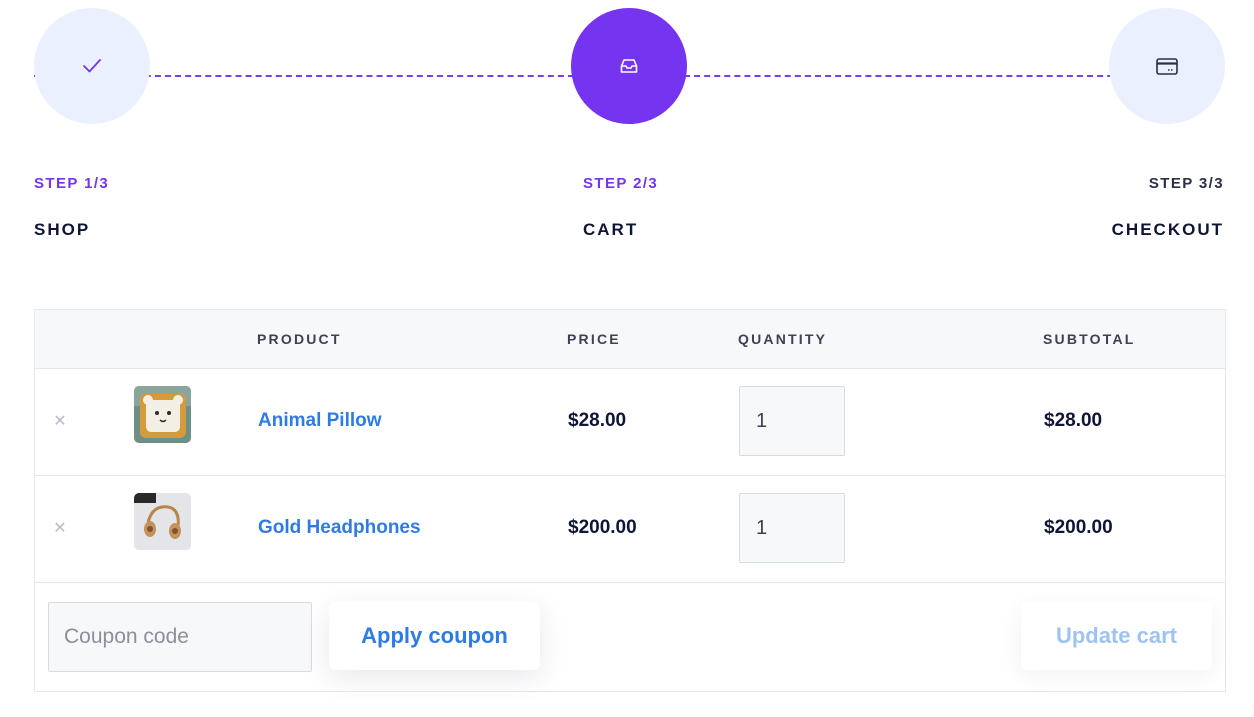 The width and height of the screenshot is (1254, 717). I want to click on cart-actions: Apply coupon Update cart, so click(630, 638).